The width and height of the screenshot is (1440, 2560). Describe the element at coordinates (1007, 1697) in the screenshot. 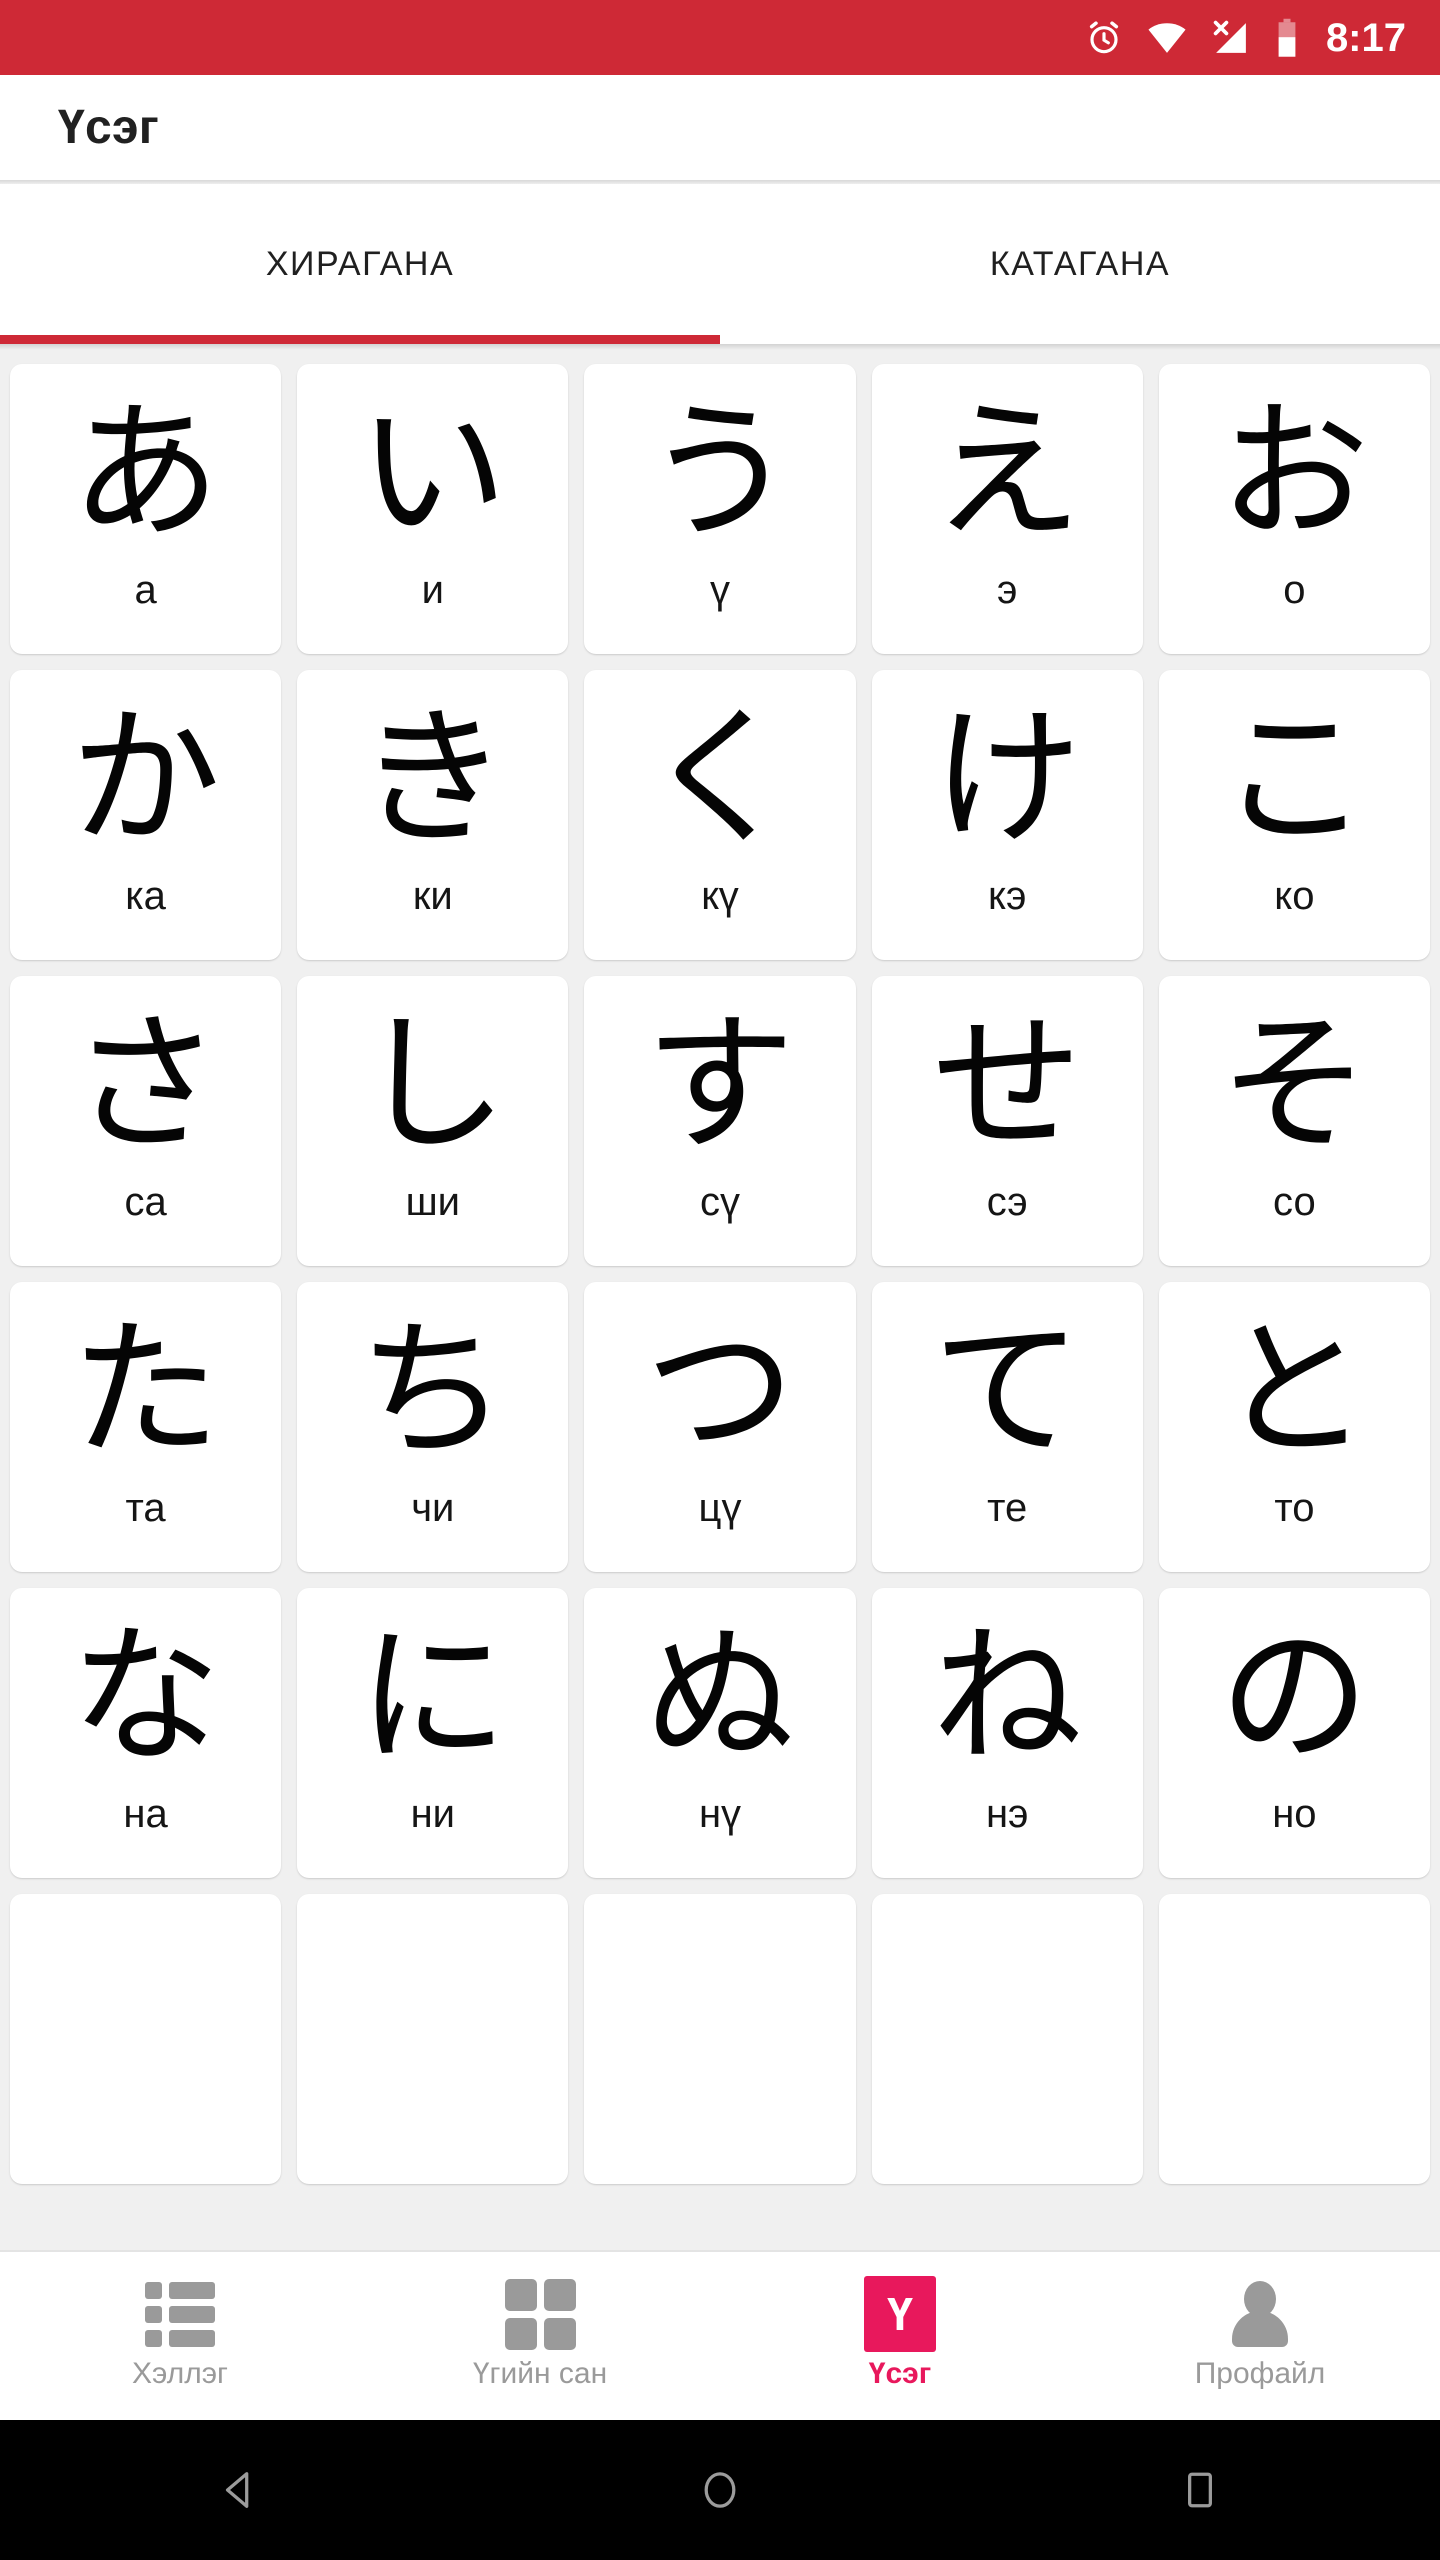

I see `kana-character: ね` at that location.